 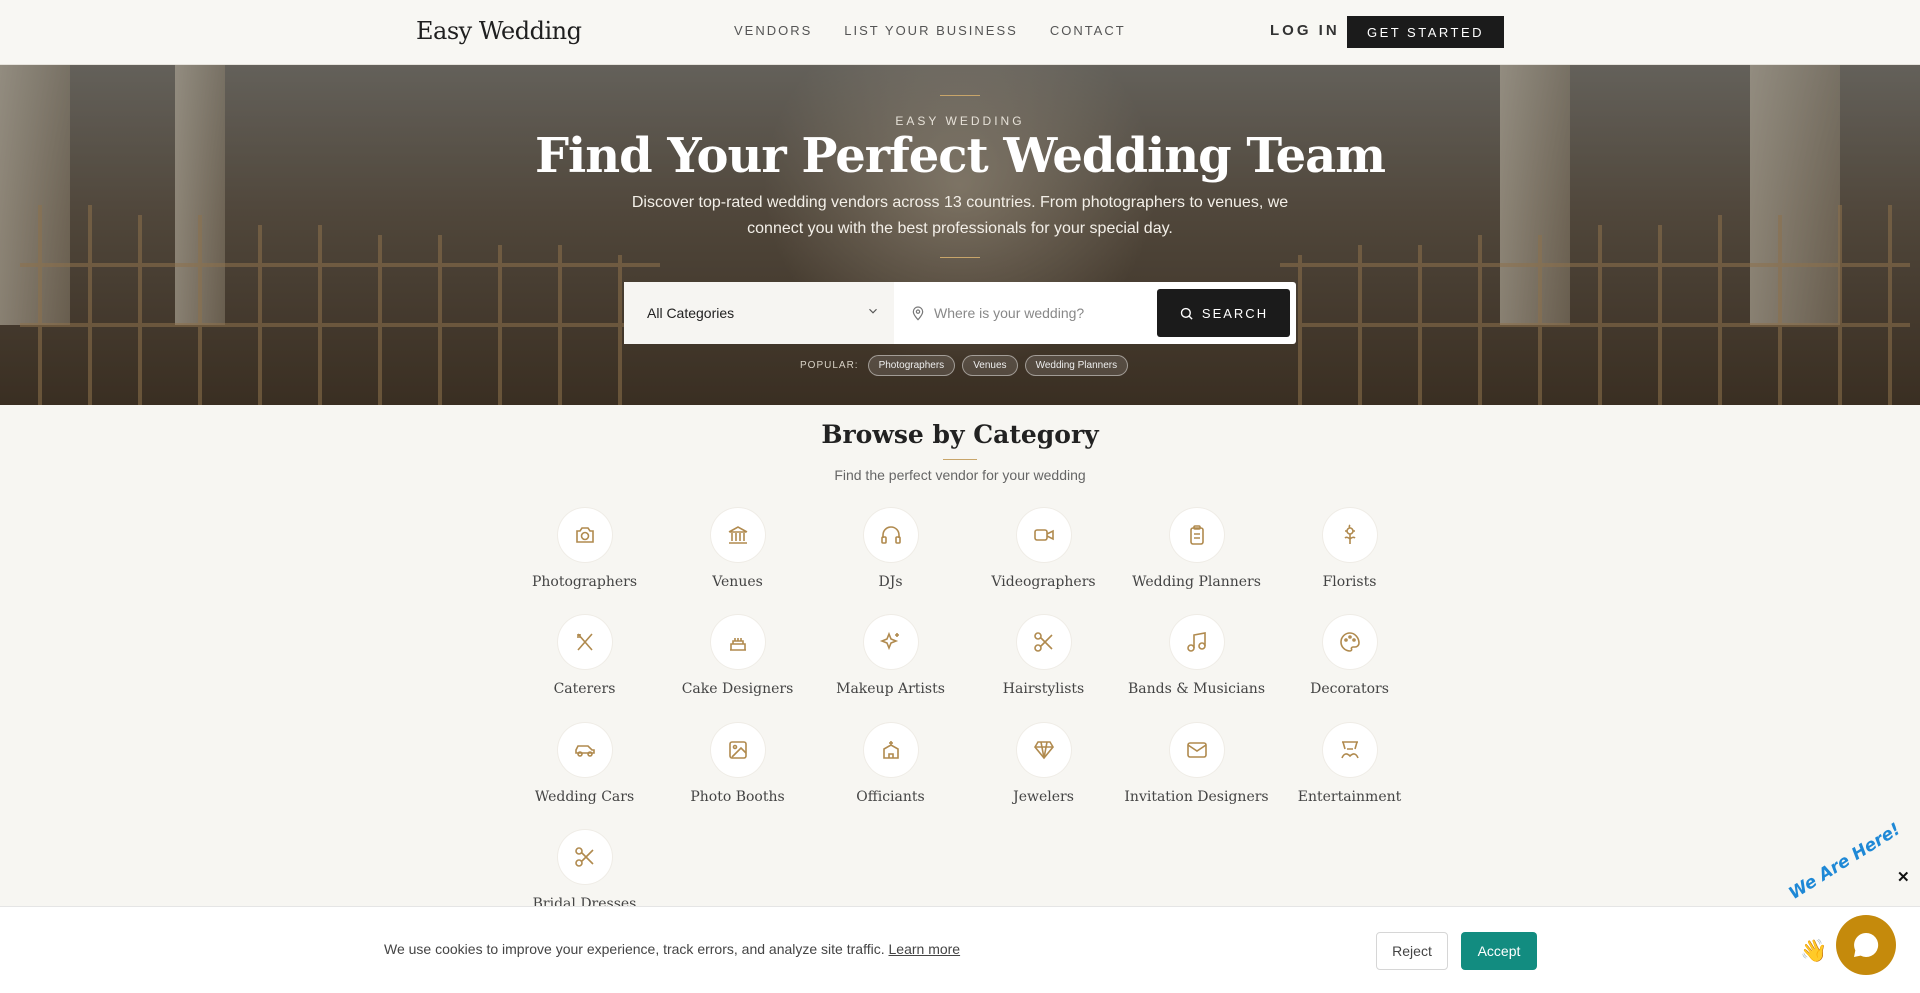 I want to click on category-select-value: All Categories, so click(x=691, y=313).